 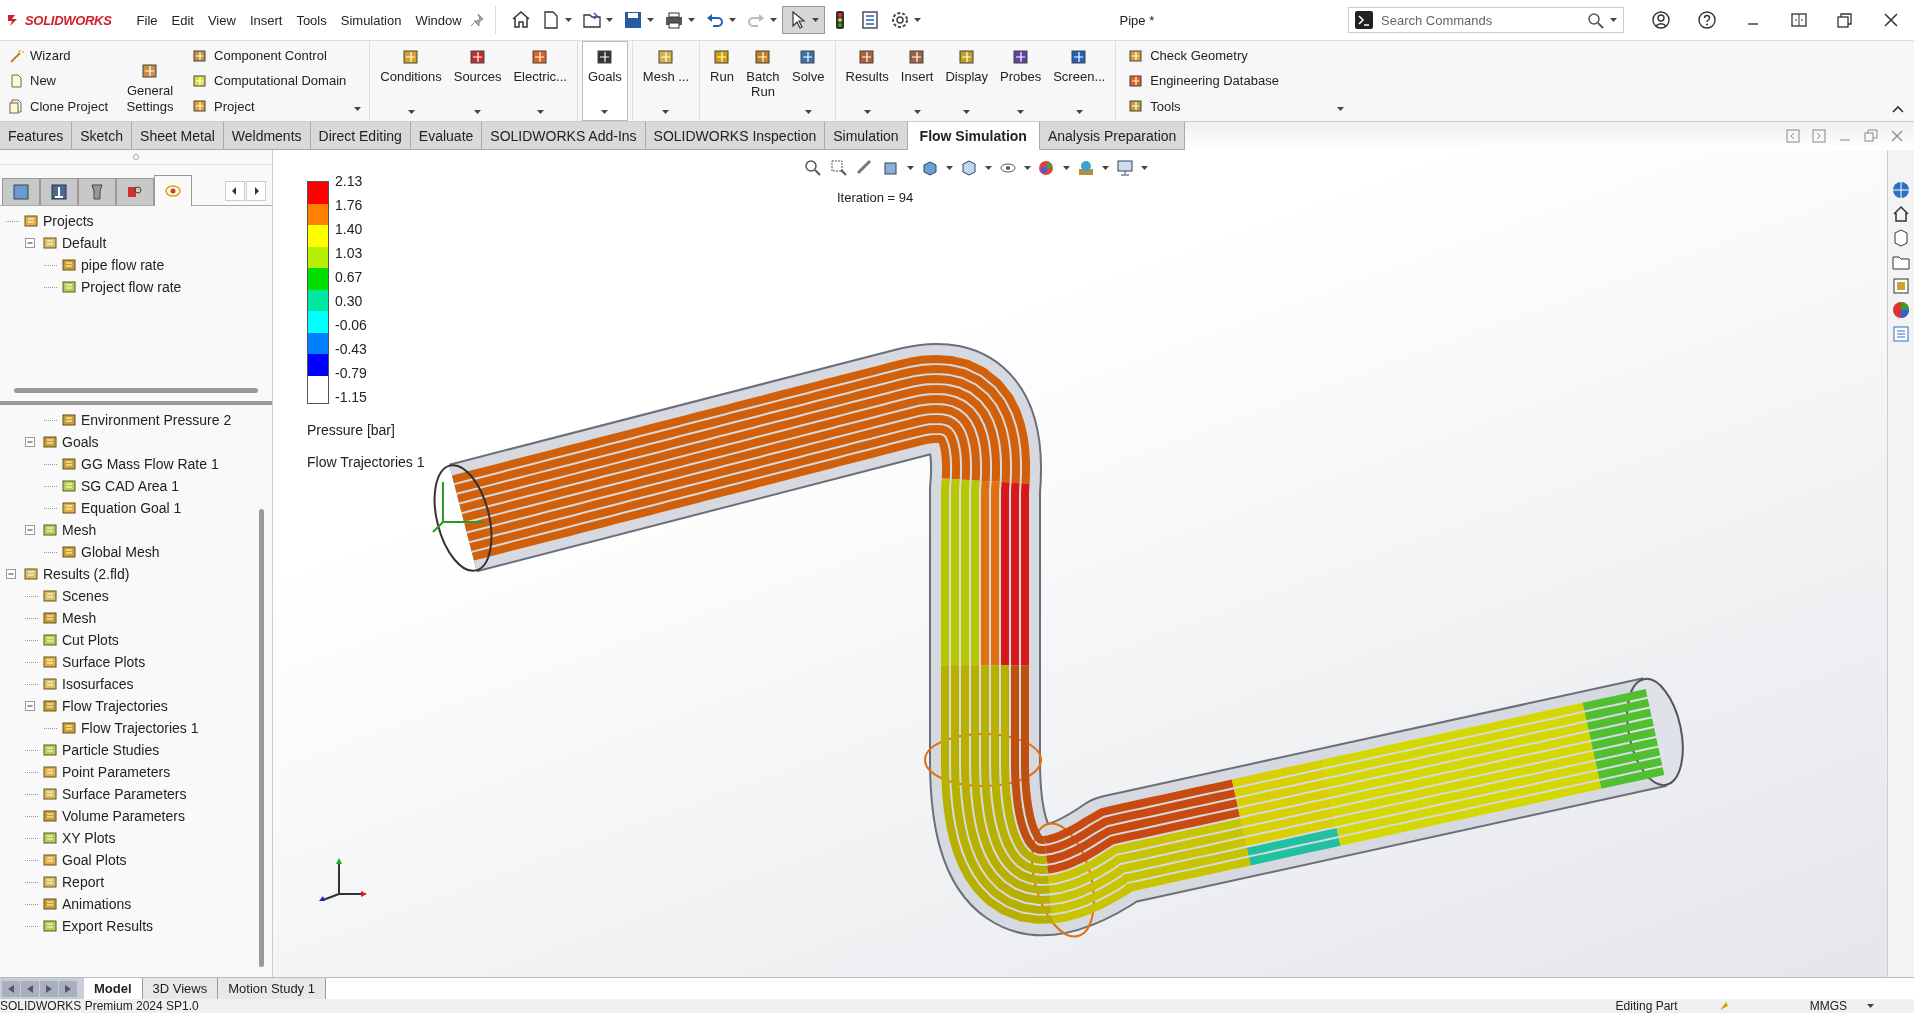 I want to click on tree-item: XY Plots, so click(x=89, y=838).